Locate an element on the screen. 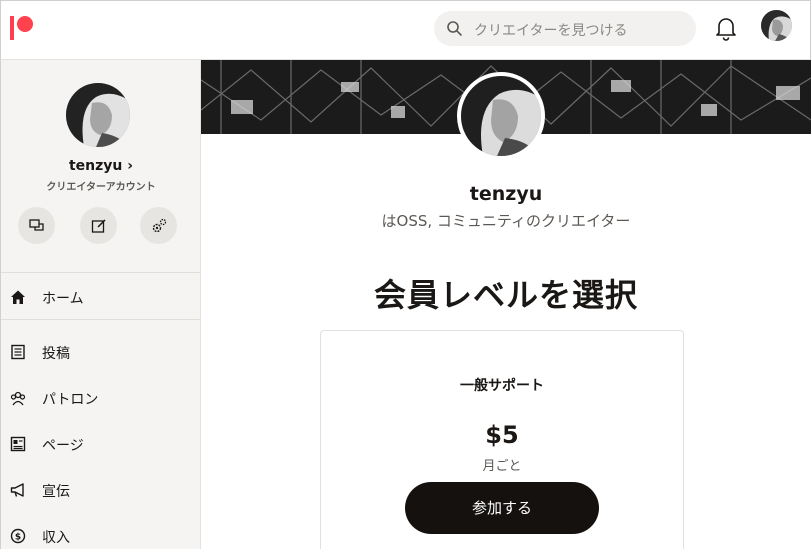  search-icon is located at coordinates (454, 28).